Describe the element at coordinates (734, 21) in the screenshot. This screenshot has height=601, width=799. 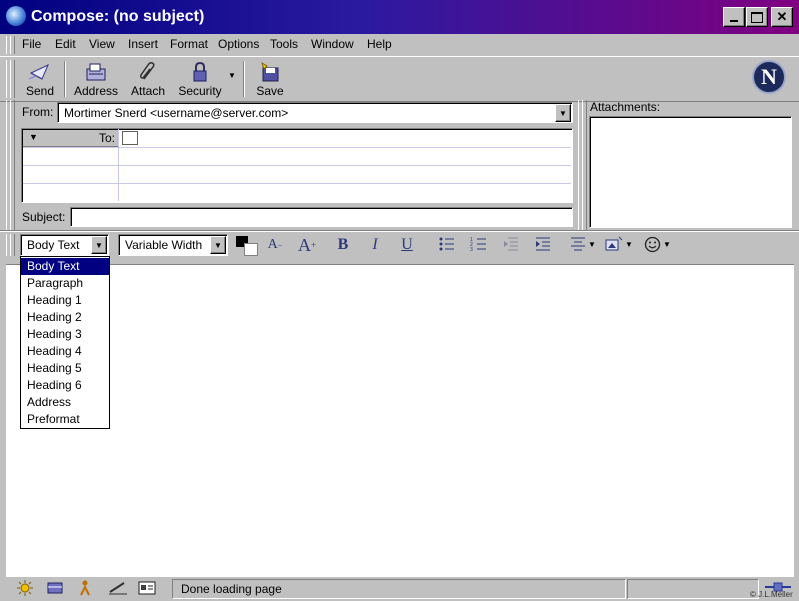
I see `minimize-icon` at that location.